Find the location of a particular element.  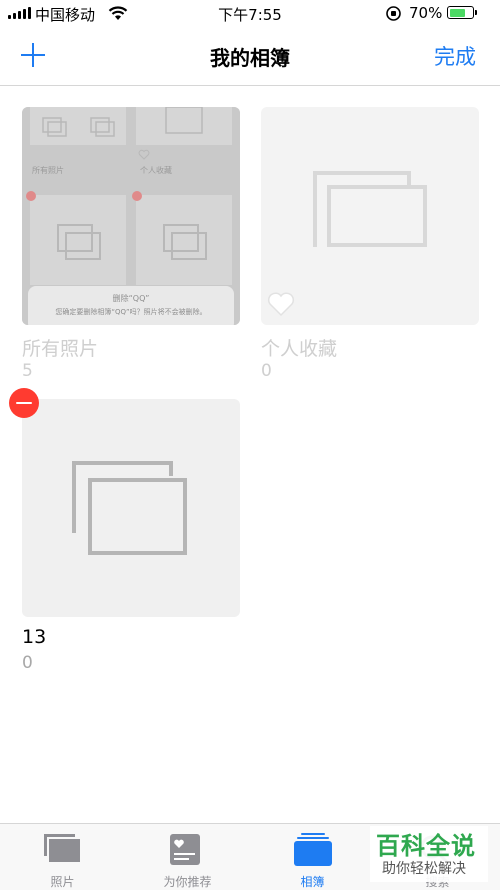

tab-label: 相簿 is located at coordinates (312, 882).